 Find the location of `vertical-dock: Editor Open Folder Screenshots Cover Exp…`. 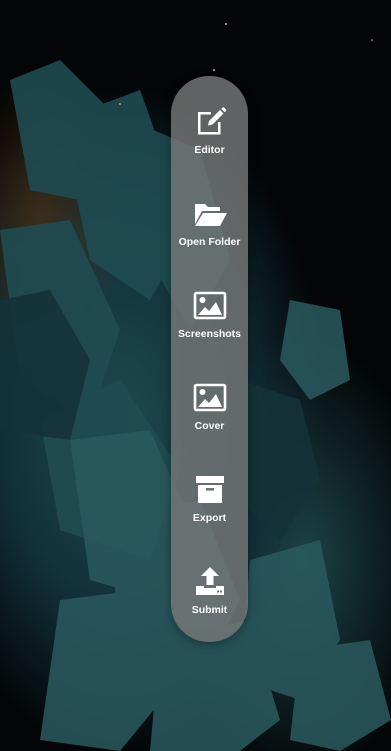

vertical-dock: Editor Open Folder Screenshots Cover Exp… is located at coordinates (209, 359).